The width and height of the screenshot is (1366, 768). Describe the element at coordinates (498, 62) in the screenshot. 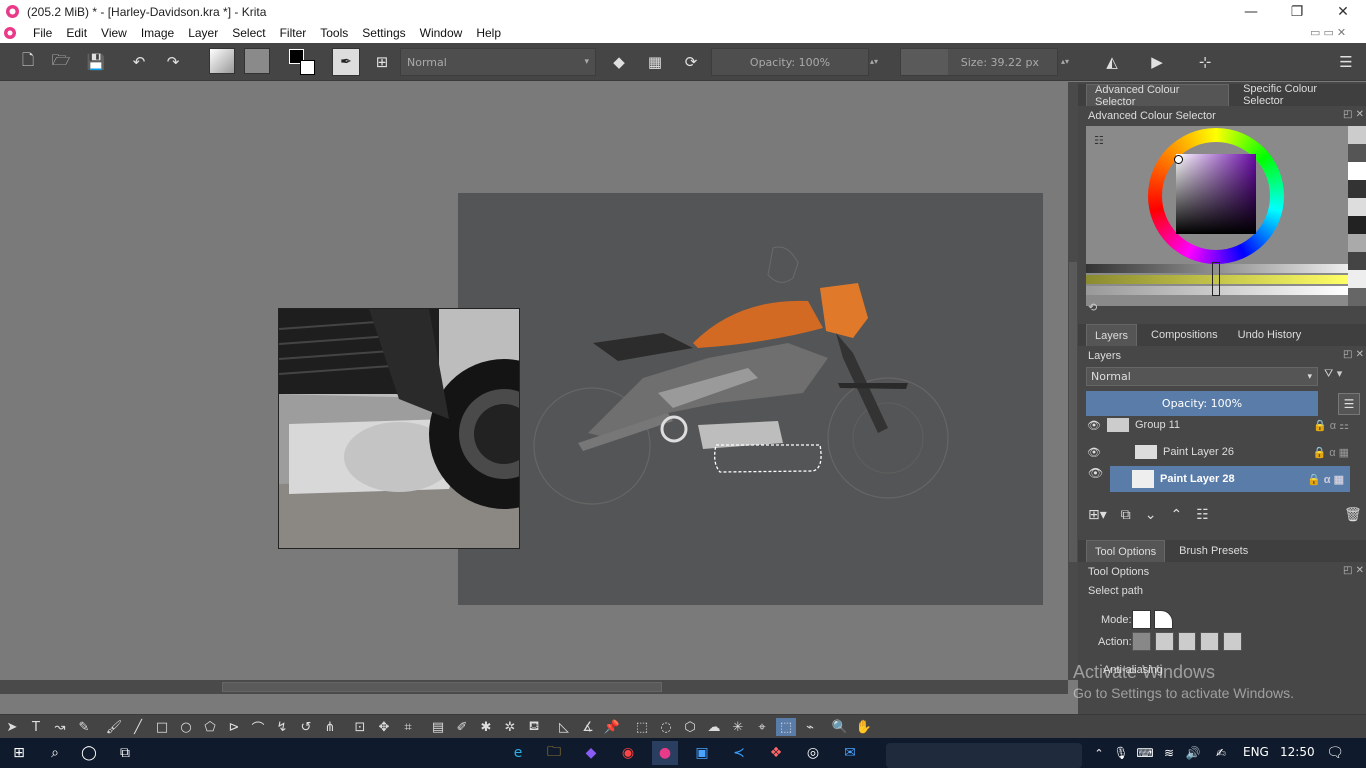

I see `blend-mode-dropdown: Normal ▾` at that location.